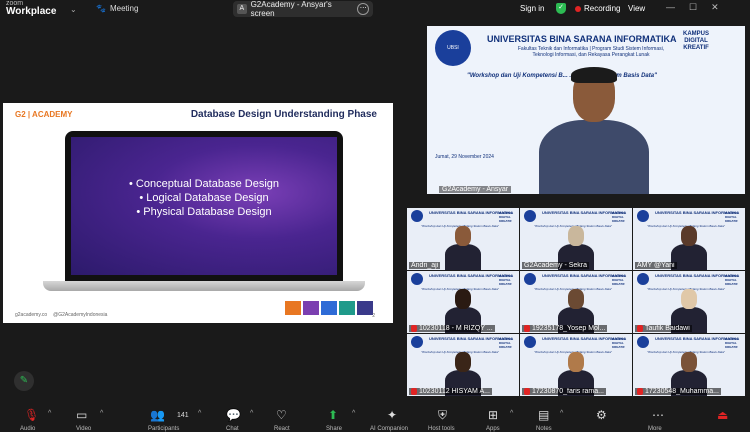 The width and height of the screenshot is (750, 432). I want to click on notes-icon: ▤, so click(543, 415).